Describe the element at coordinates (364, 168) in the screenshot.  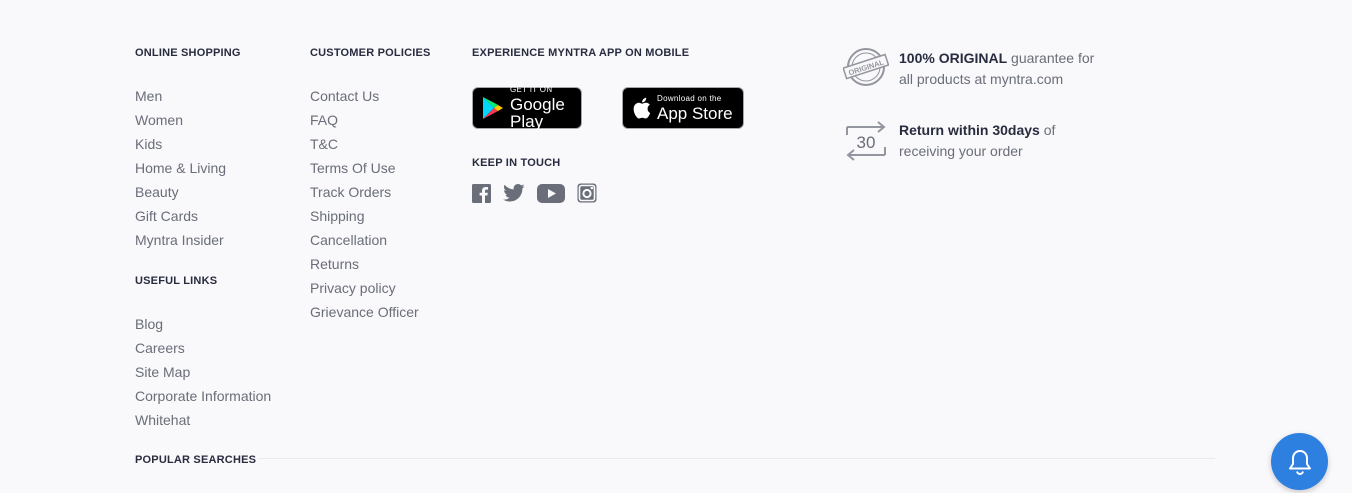
I see `link-terms-of-use: Terms Of Use` at that location.